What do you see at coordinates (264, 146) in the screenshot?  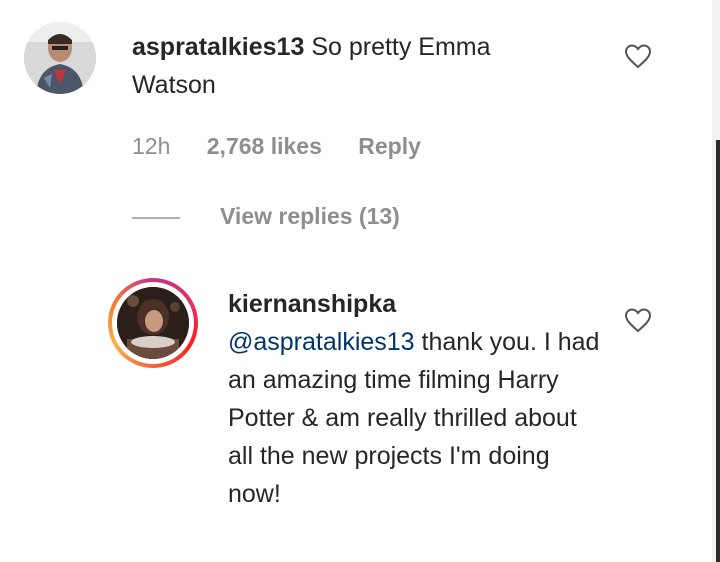 I see `likes-count: 2,768 likes` at bounding box center [264, 146].